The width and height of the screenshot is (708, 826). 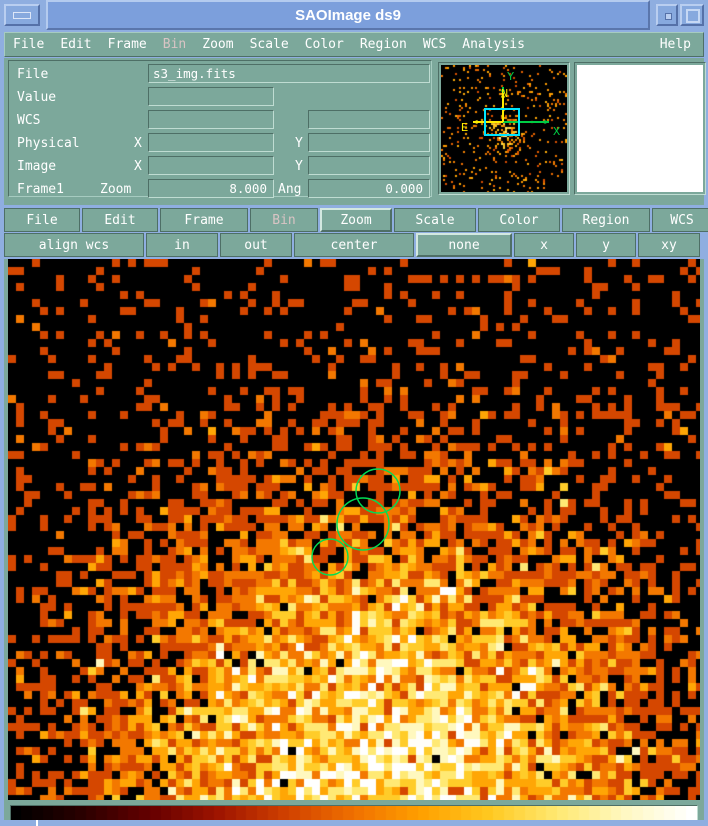 I want to click on button-bin: Bin, so click(x=284, y=220).